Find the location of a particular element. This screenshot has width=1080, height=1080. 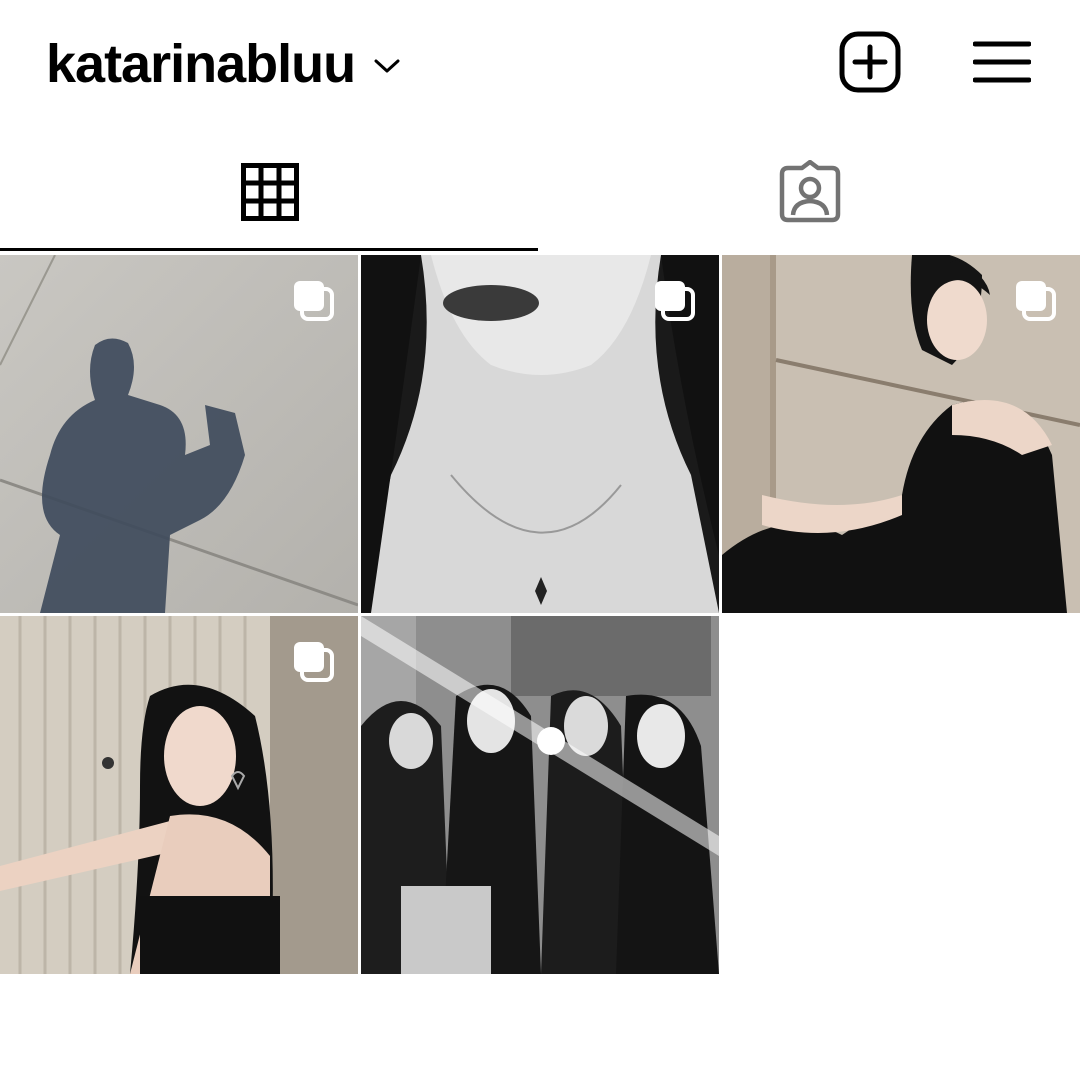

profile-username: katarinabluu is located at coordinates (201, 64).